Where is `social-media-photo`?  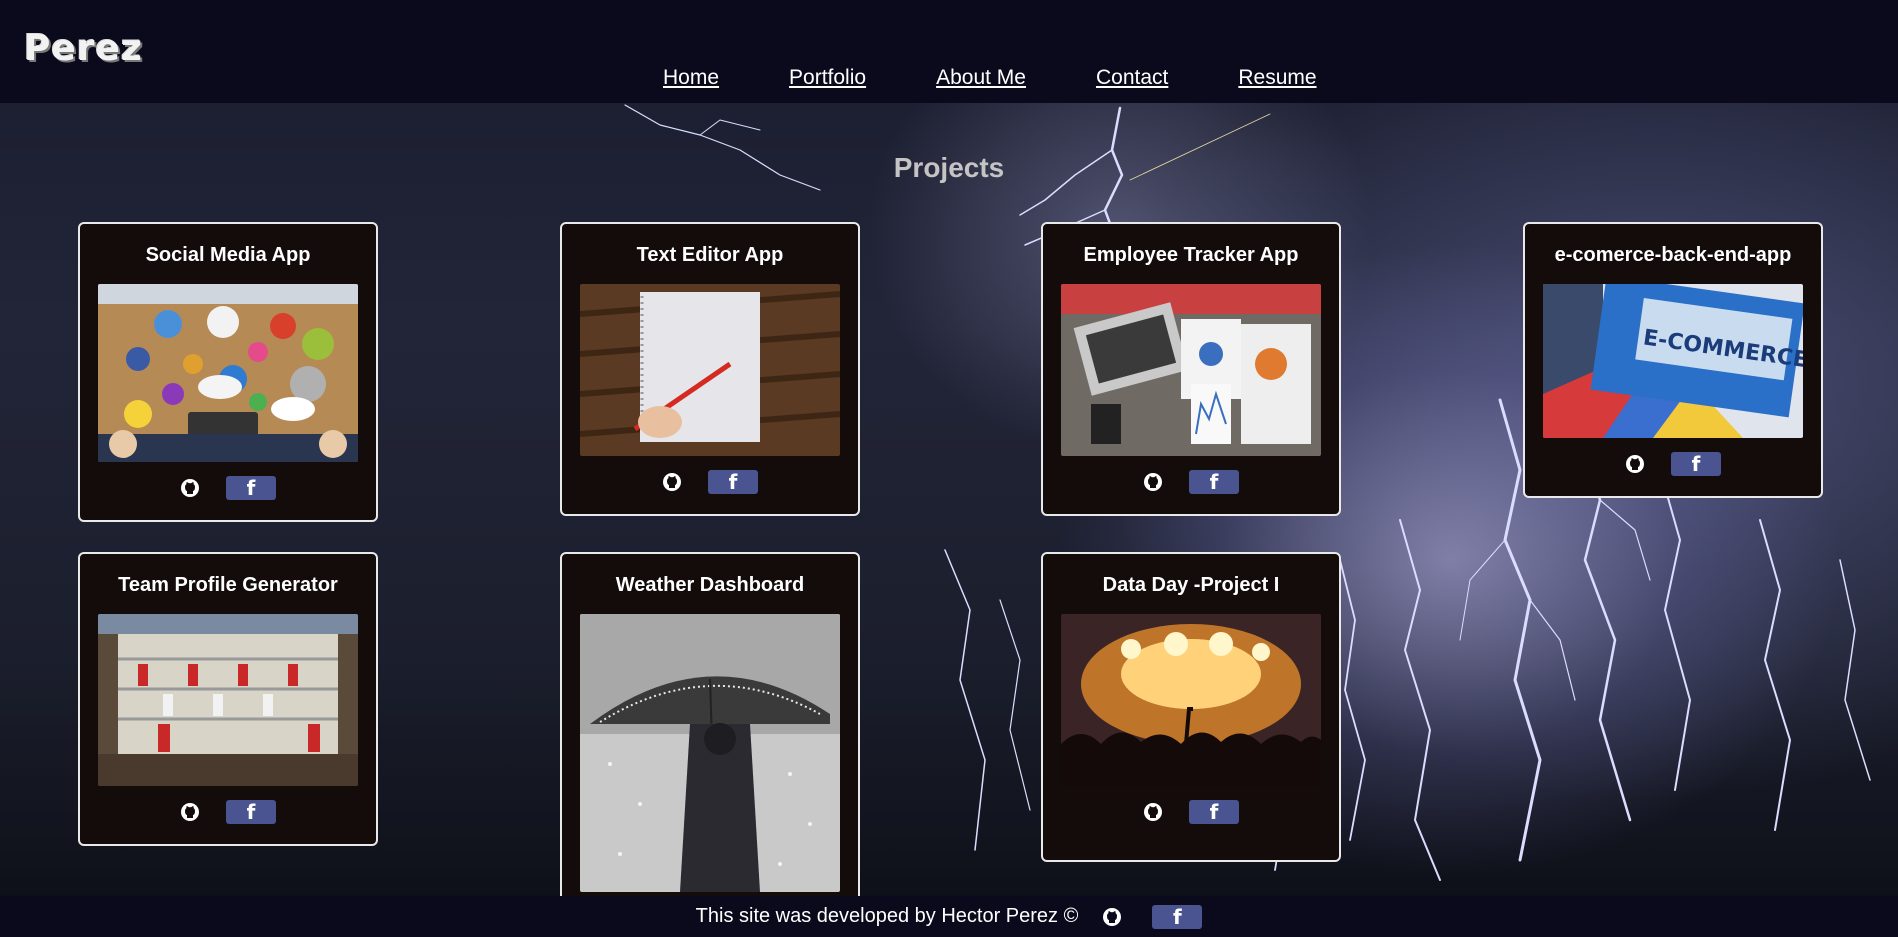 social-media-photo is located at coordinates (228, 373).